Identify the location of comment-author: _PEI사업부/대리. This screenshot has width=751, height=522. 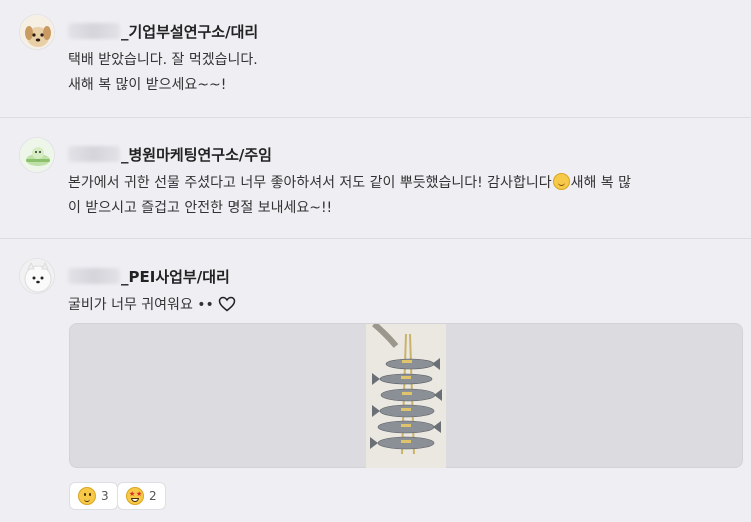
(149, 276).